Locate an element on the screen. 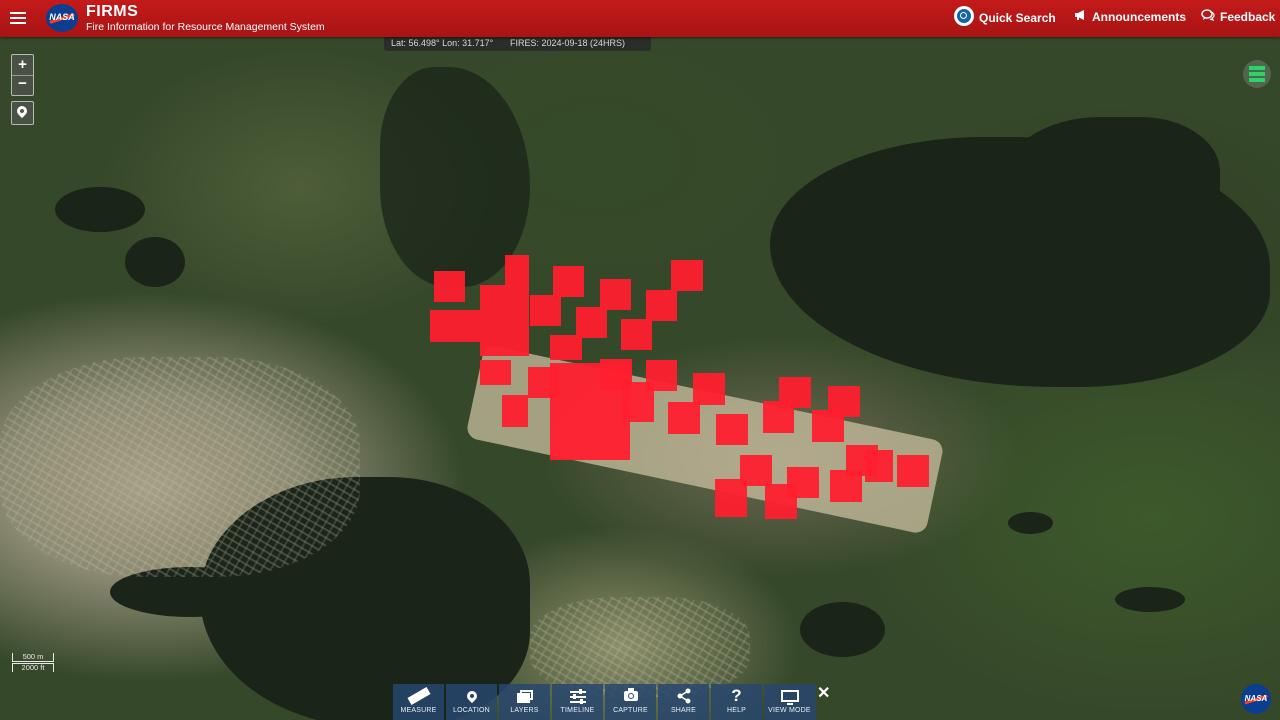 This screenshot has height=720, width=1280. announcements-label: Announcements is located at coordinates (1139, 16).